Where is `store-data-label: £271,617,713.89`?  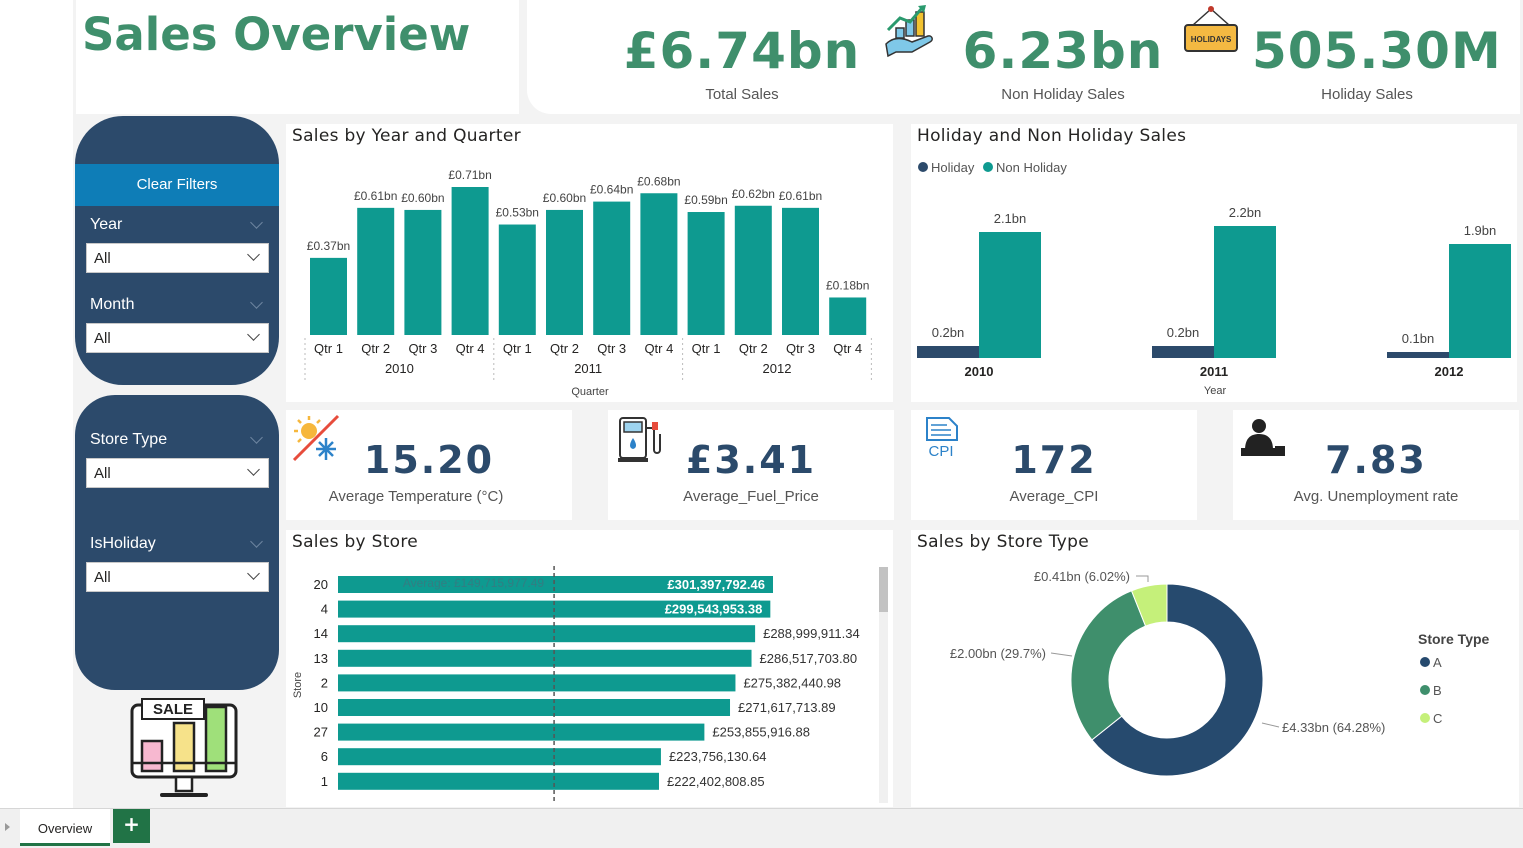 store-data-label: £271,617,713.89 is located at coordinates (787, 707).